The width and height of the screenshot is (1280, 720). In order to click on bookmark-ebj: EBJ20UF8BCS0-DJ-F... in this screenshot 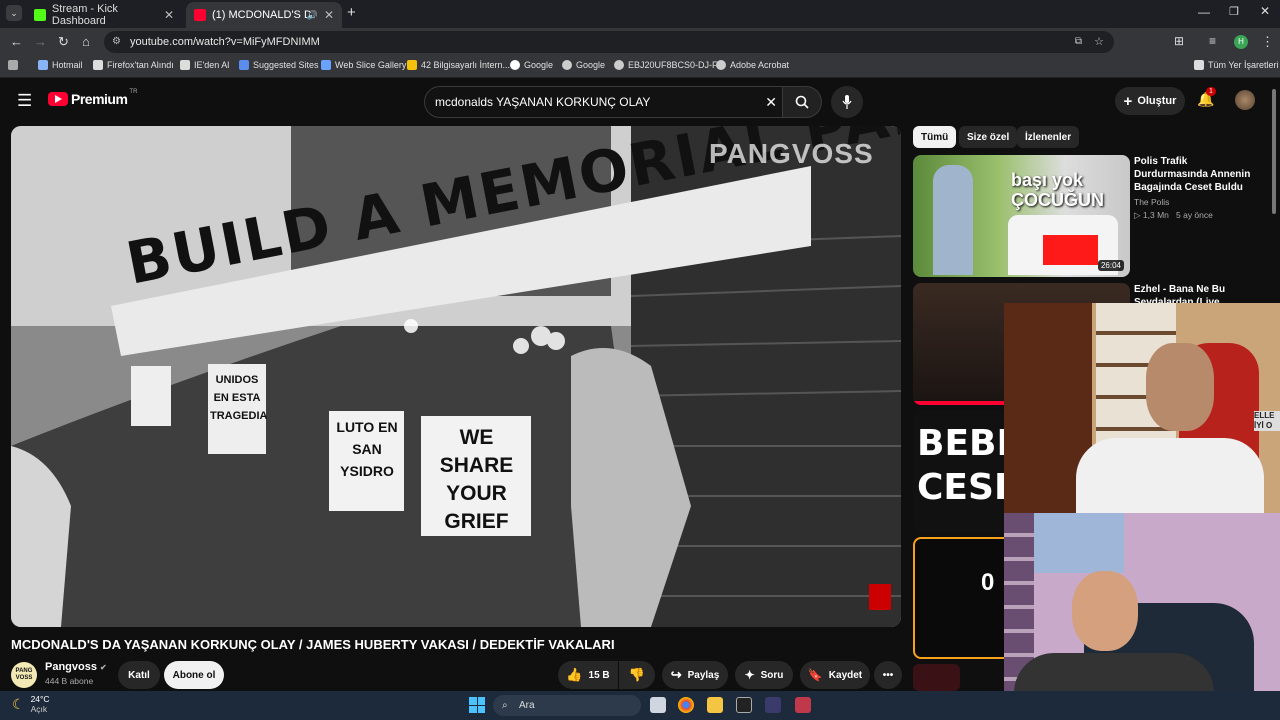, I will do `click(669, 65)`.